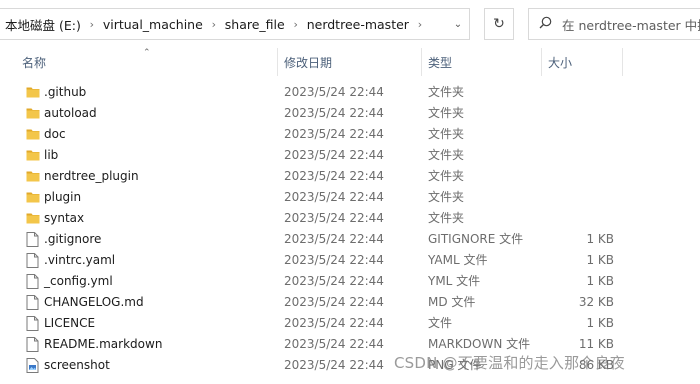 The width and height of the screenshot is (700, 384). Describe the element at coordinates (631, 25) in the screenshot. I see `search-placeholder: 在 nerdtree-master 中搜` at that location.